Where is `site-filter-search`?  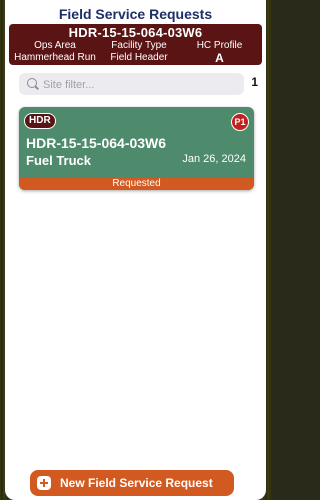
site-filter-search is located at coordinates (131, 84).